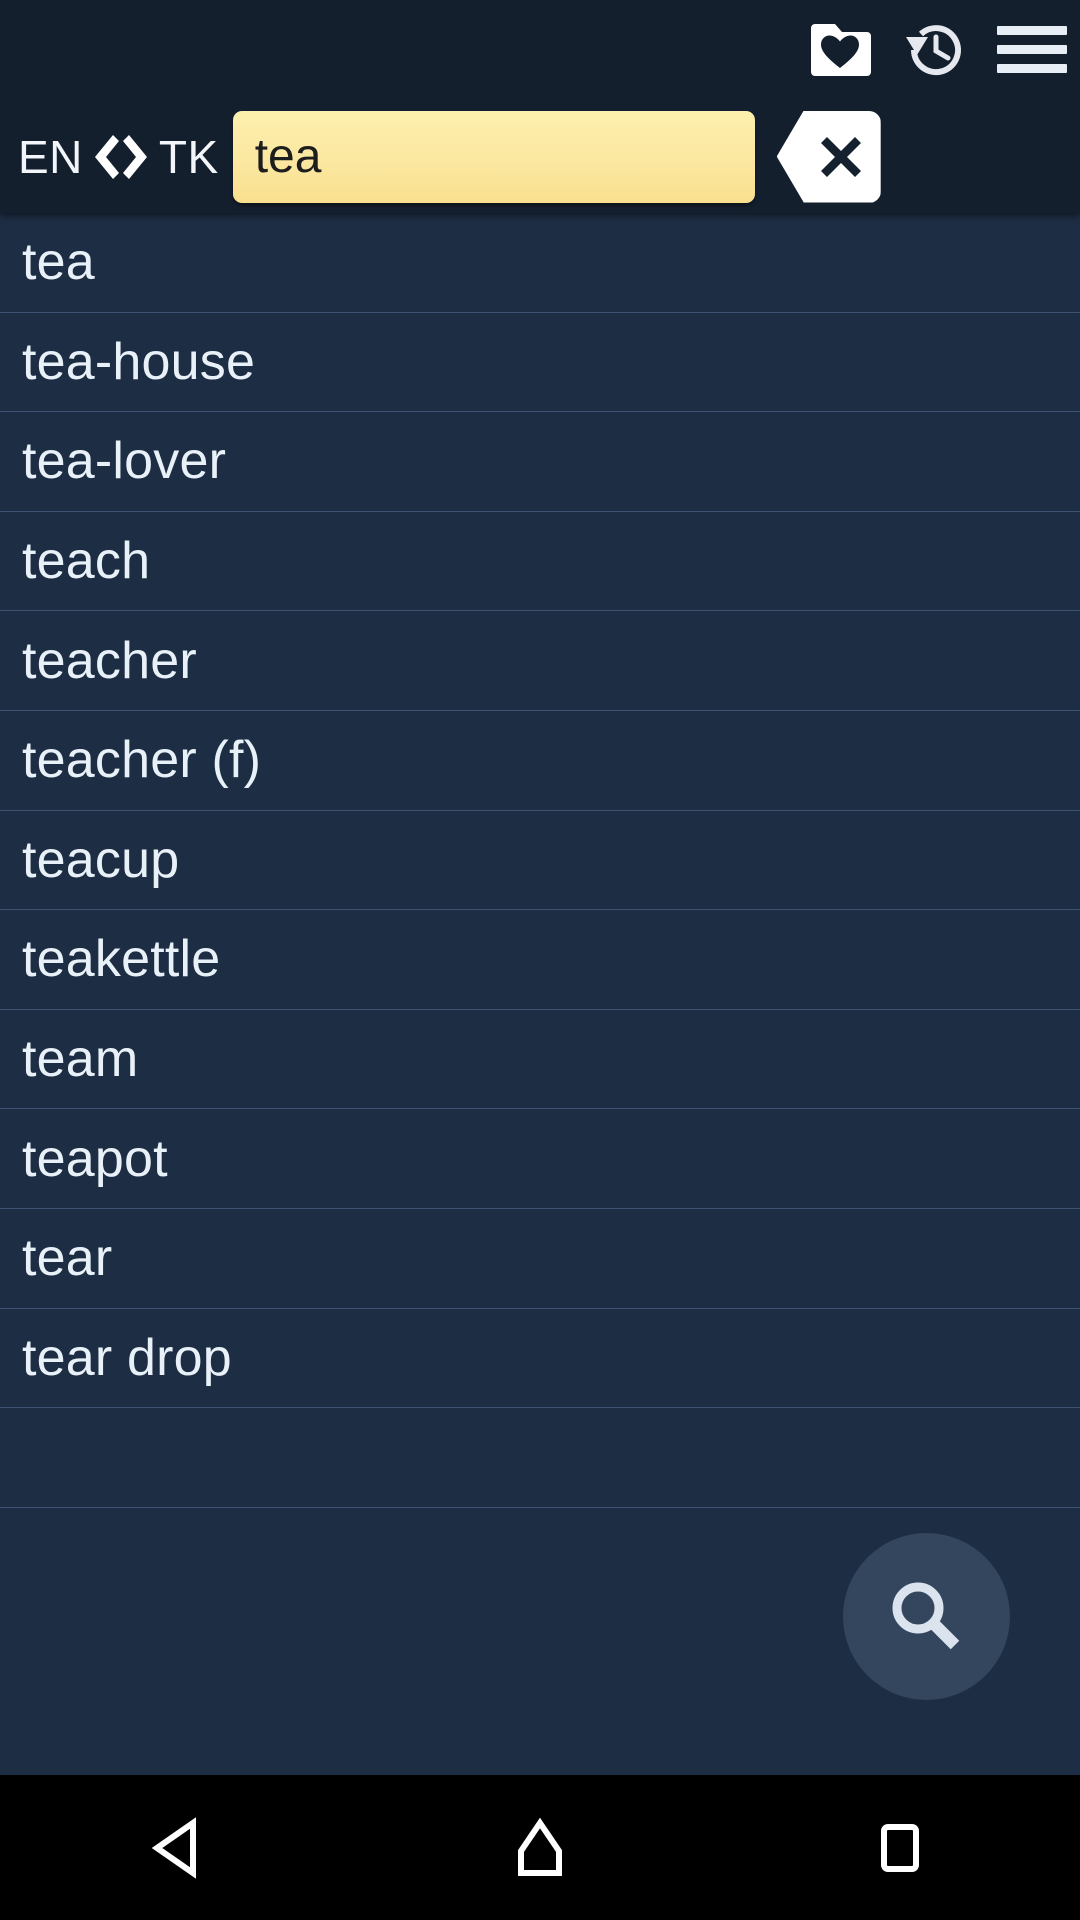 The width and height of the screenshot is (1080, 1920). Describe the element at coordinates (540, 1259) in the screenshot. I see `list-item: tear` at that location.